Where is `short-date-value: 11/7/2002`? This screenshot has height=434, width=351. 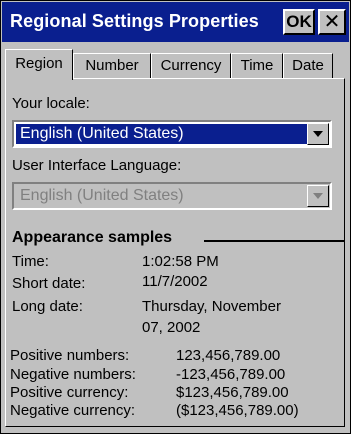 short-date-value: 11/7/2002 is located at coordinates (175, 281).